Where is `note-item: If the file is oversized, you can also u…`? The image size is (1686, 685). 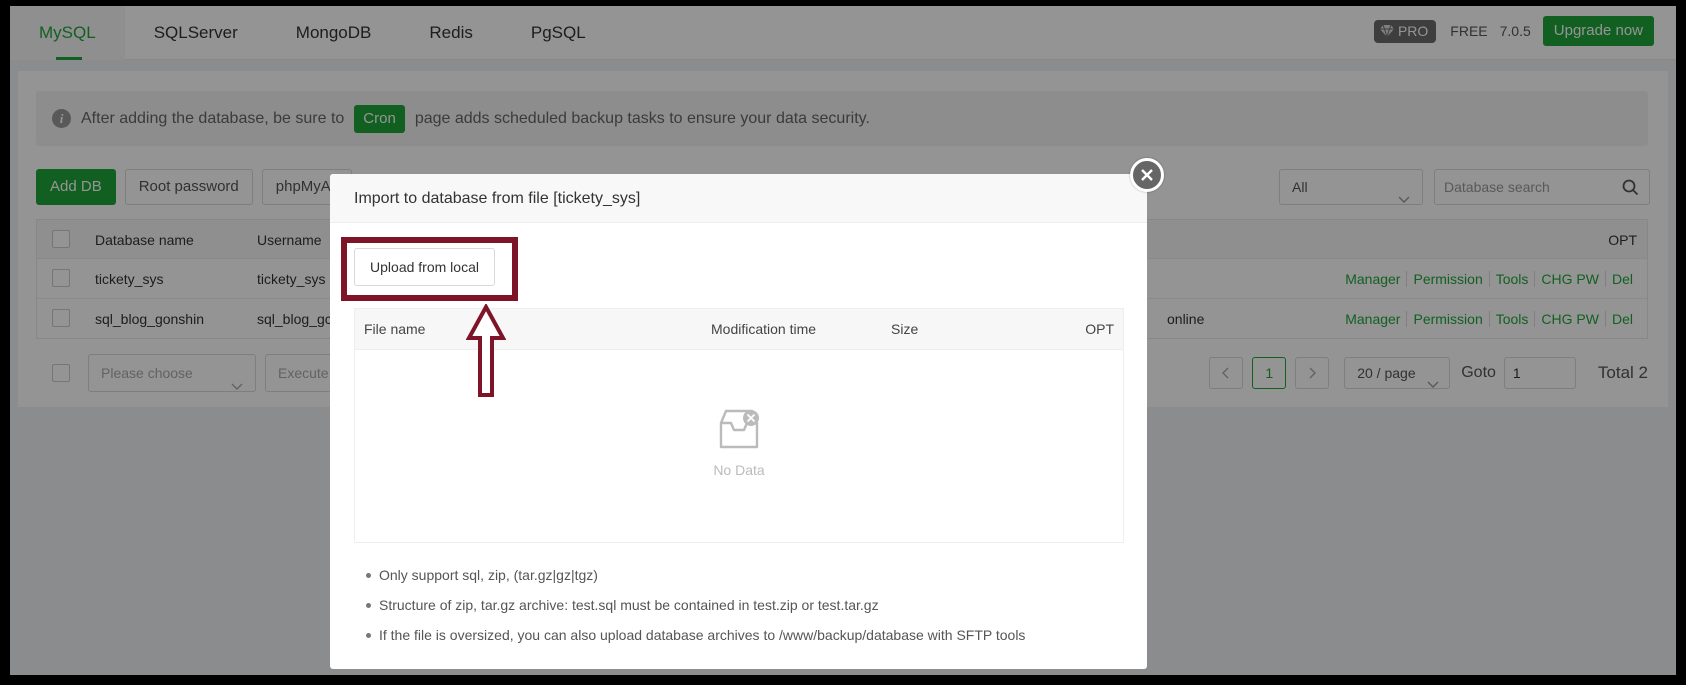
note-item: If the file is oversized, you can also u… is located at coordinates (695, 635).